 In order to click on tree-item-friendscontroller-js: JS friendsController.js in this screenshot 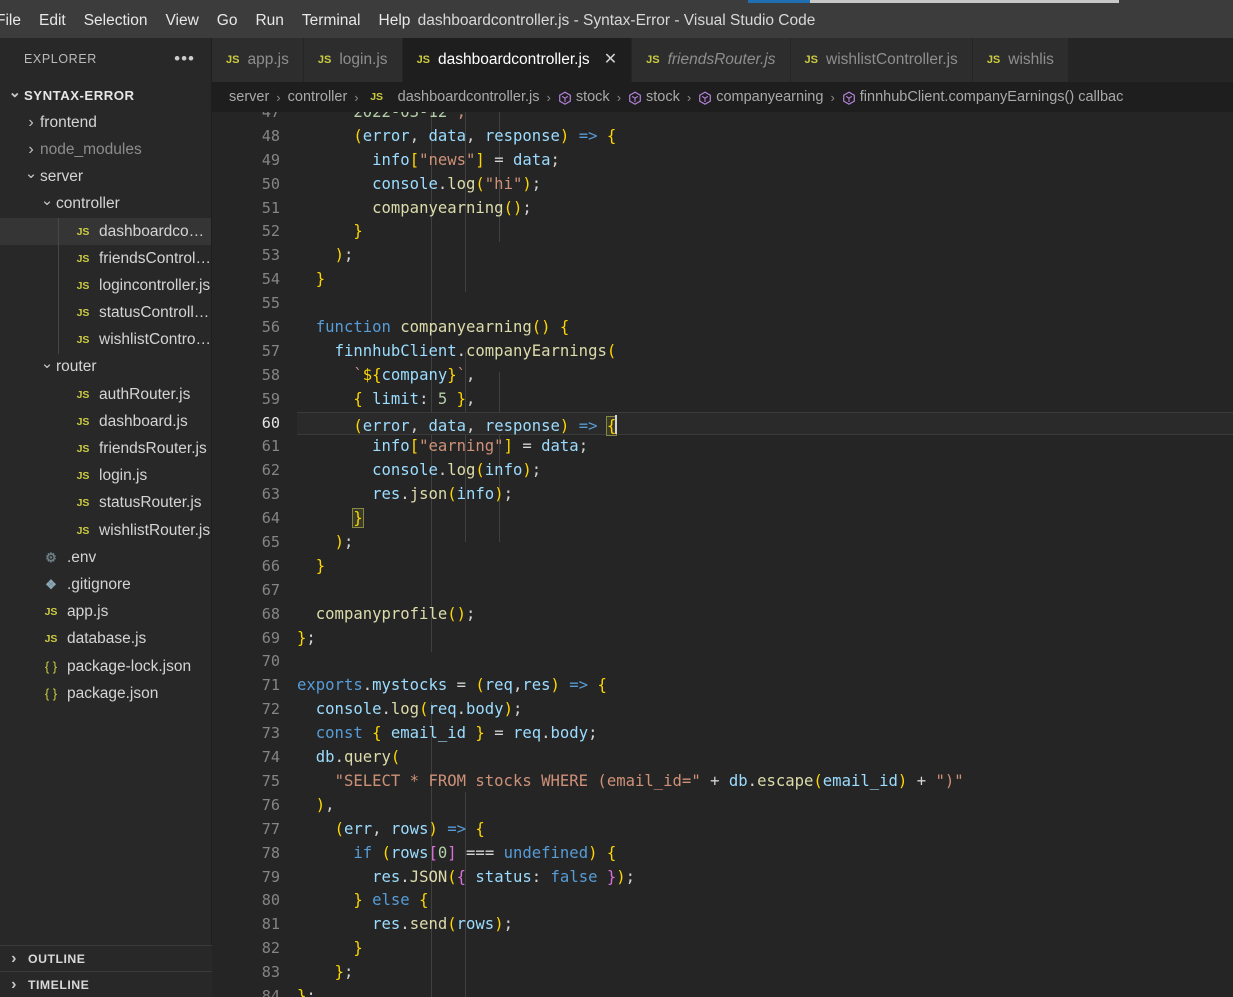, I will do `click(105, 258)`.